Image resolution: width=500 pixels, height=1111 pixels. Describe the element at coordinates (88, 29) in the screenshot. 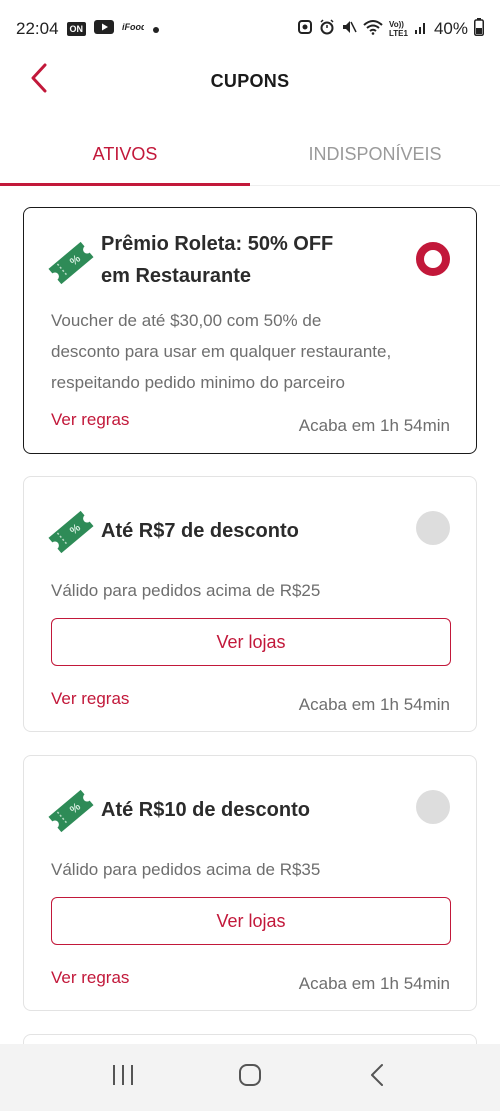

I see `status-left: 22:04 ON iFood` at that location.